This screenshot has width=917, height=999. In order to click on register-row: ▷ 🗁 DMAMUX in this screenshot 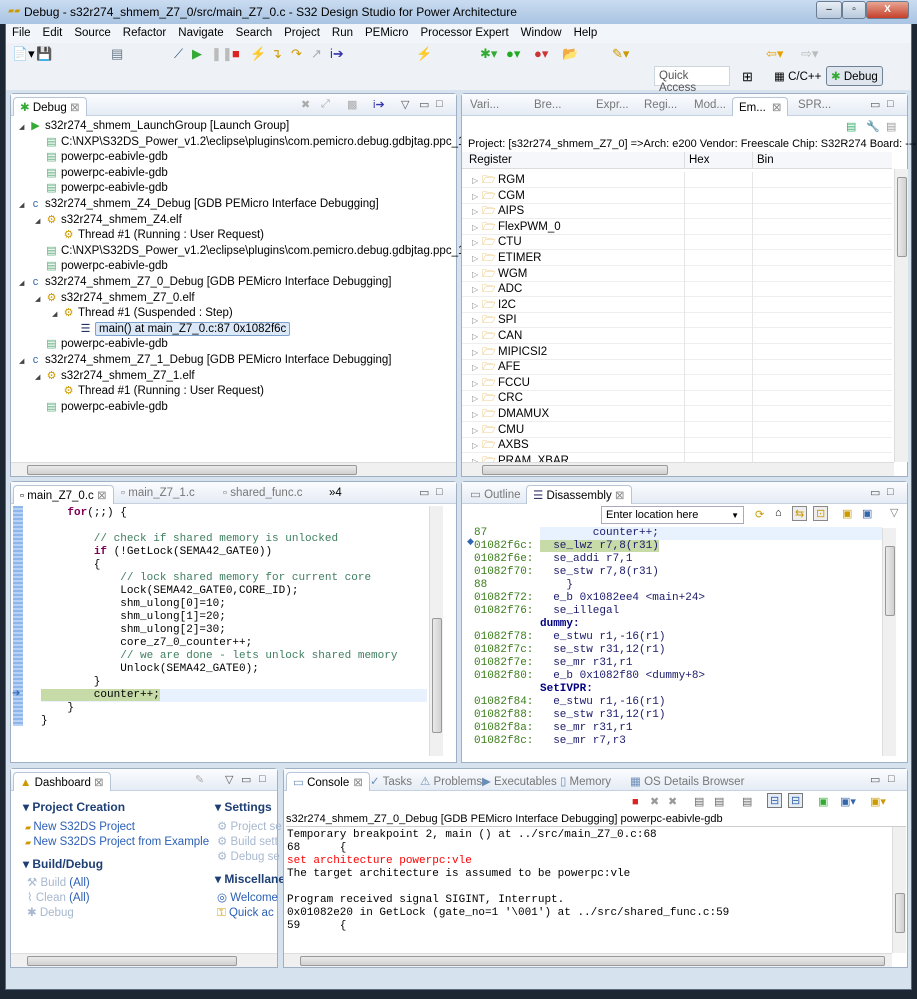, I will do `click(677, 414)`.